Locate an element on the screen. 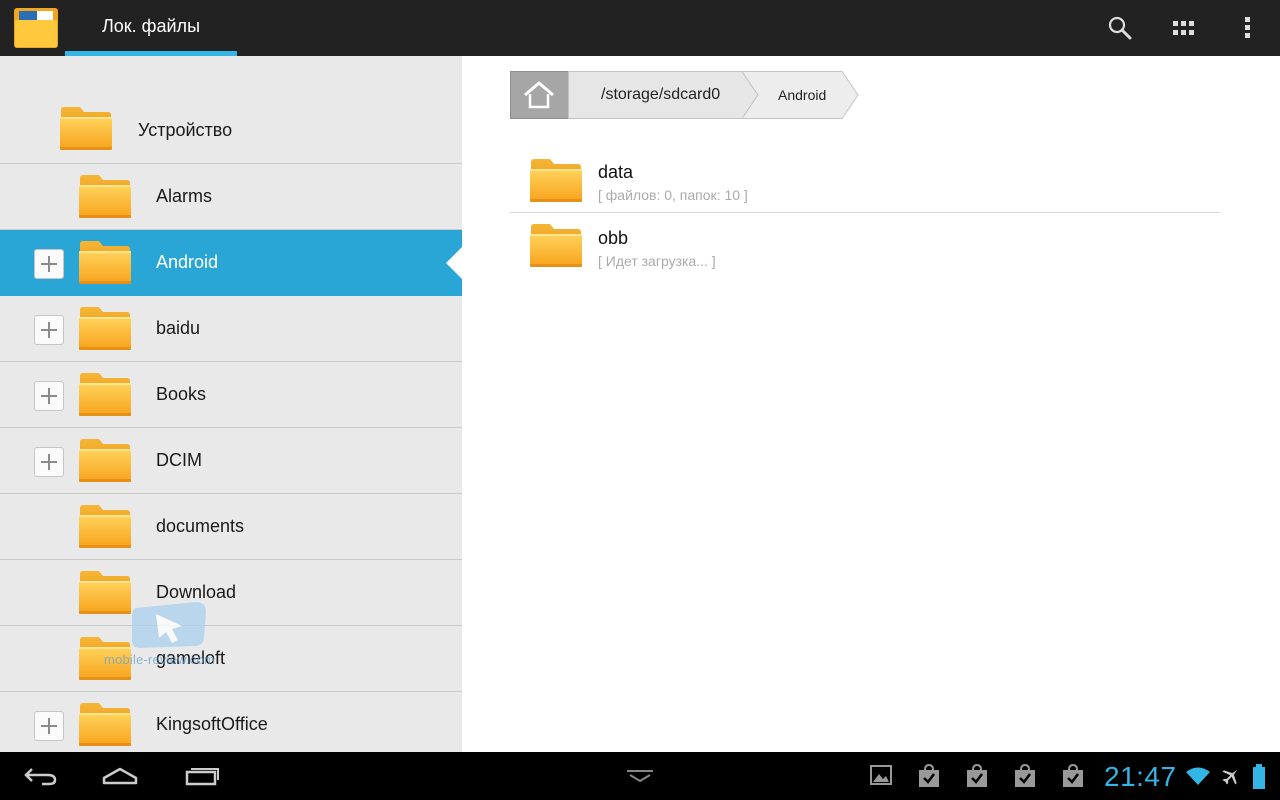 The image size is (1280, 800). tree-item-android: Android is located at coordinates (231, 263).